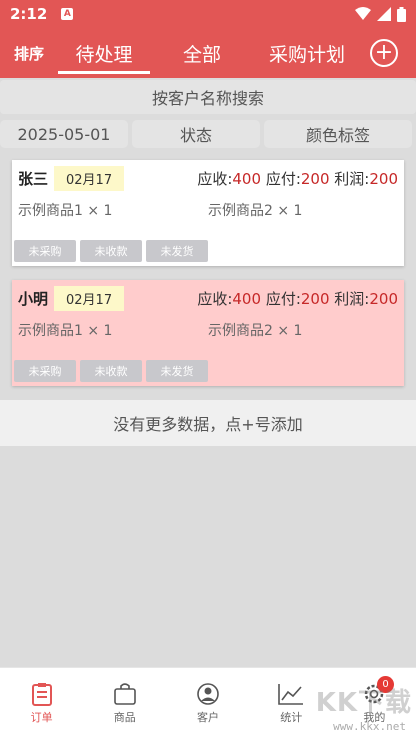 The height and width of the screenshot is (739, 416). Describe the element at coordinates (104, 53) in the screenshot. I see `tab-pending: 待处理` at that location.